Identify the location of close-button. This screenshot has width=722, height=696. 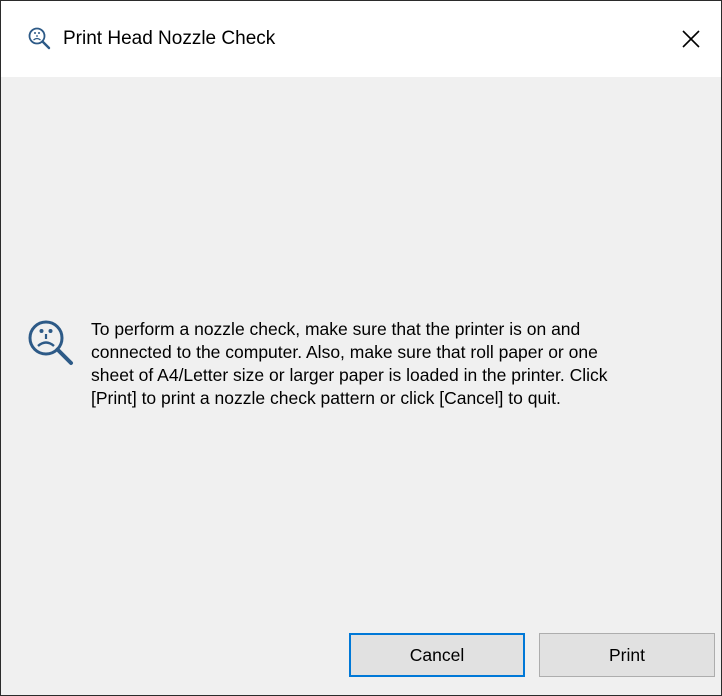
(691, 39).